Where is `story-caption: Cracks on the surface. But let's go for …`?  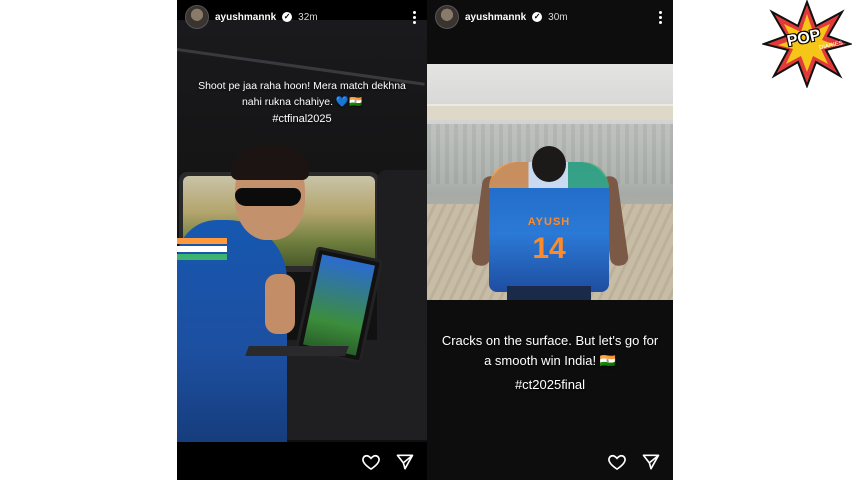 story-caption: Cracks on the surface. But let's go for … is located at coordinates (550, 350).